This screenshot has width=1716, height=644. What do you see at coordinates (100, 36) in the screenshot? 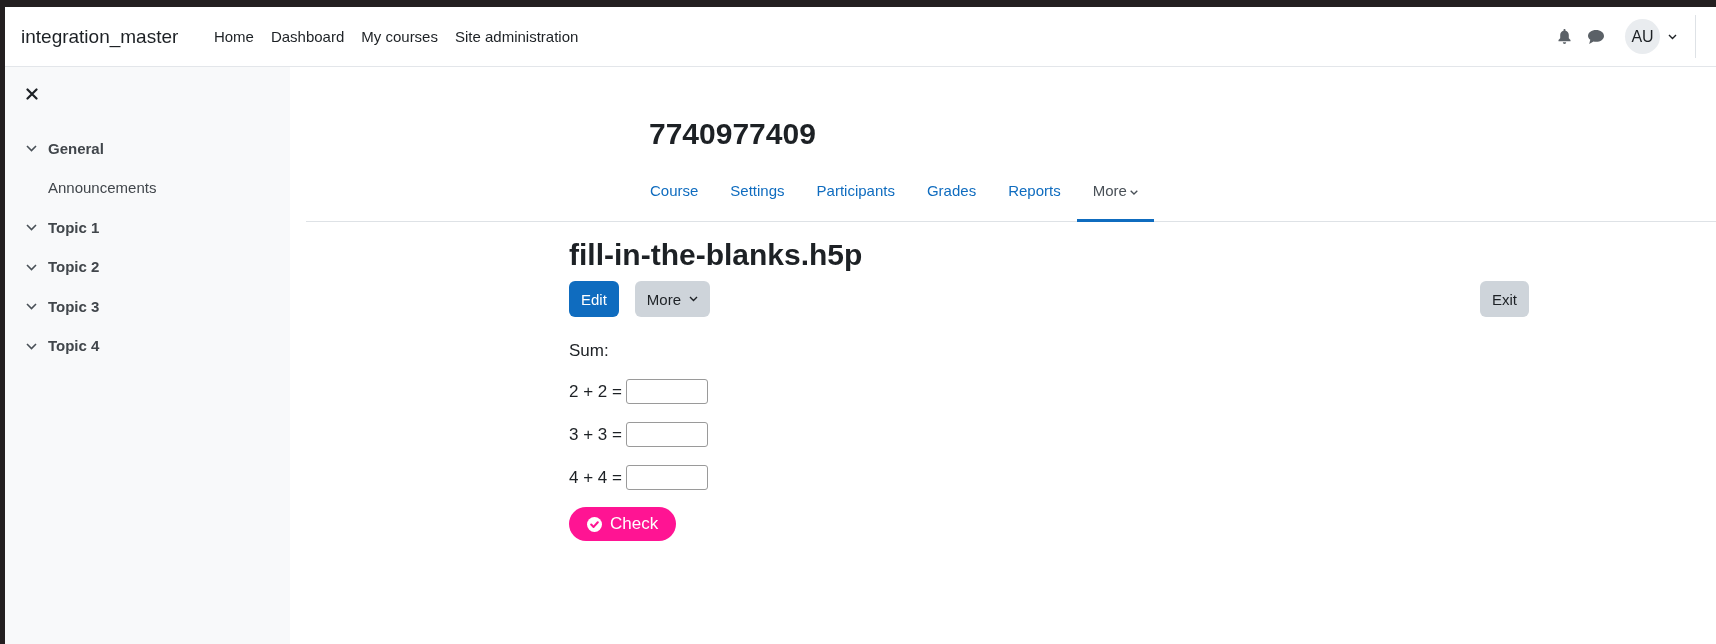
I see `site-name: integration_master` at bounding box center [100, 36].